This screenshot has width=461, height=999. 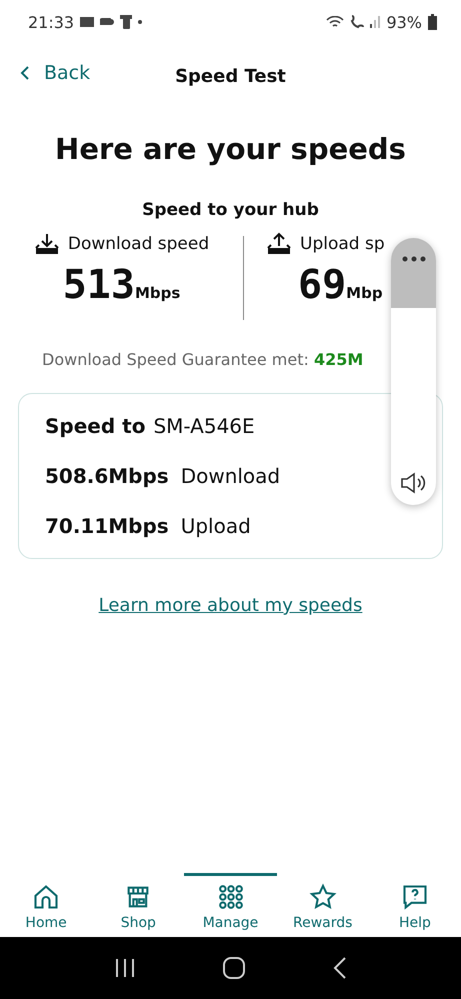 I want to click on section-title: Speed to your hub, so click(x=230, y=210).